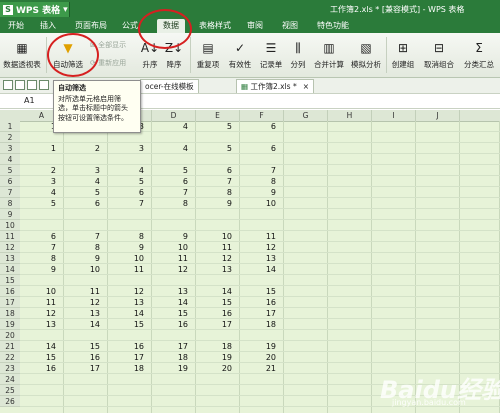 This screenshot has height=413, width=500. What do you see at coordinates (10, 390) in the screenshot?
I see `row-header: 25` at bounding box center [10, 390].